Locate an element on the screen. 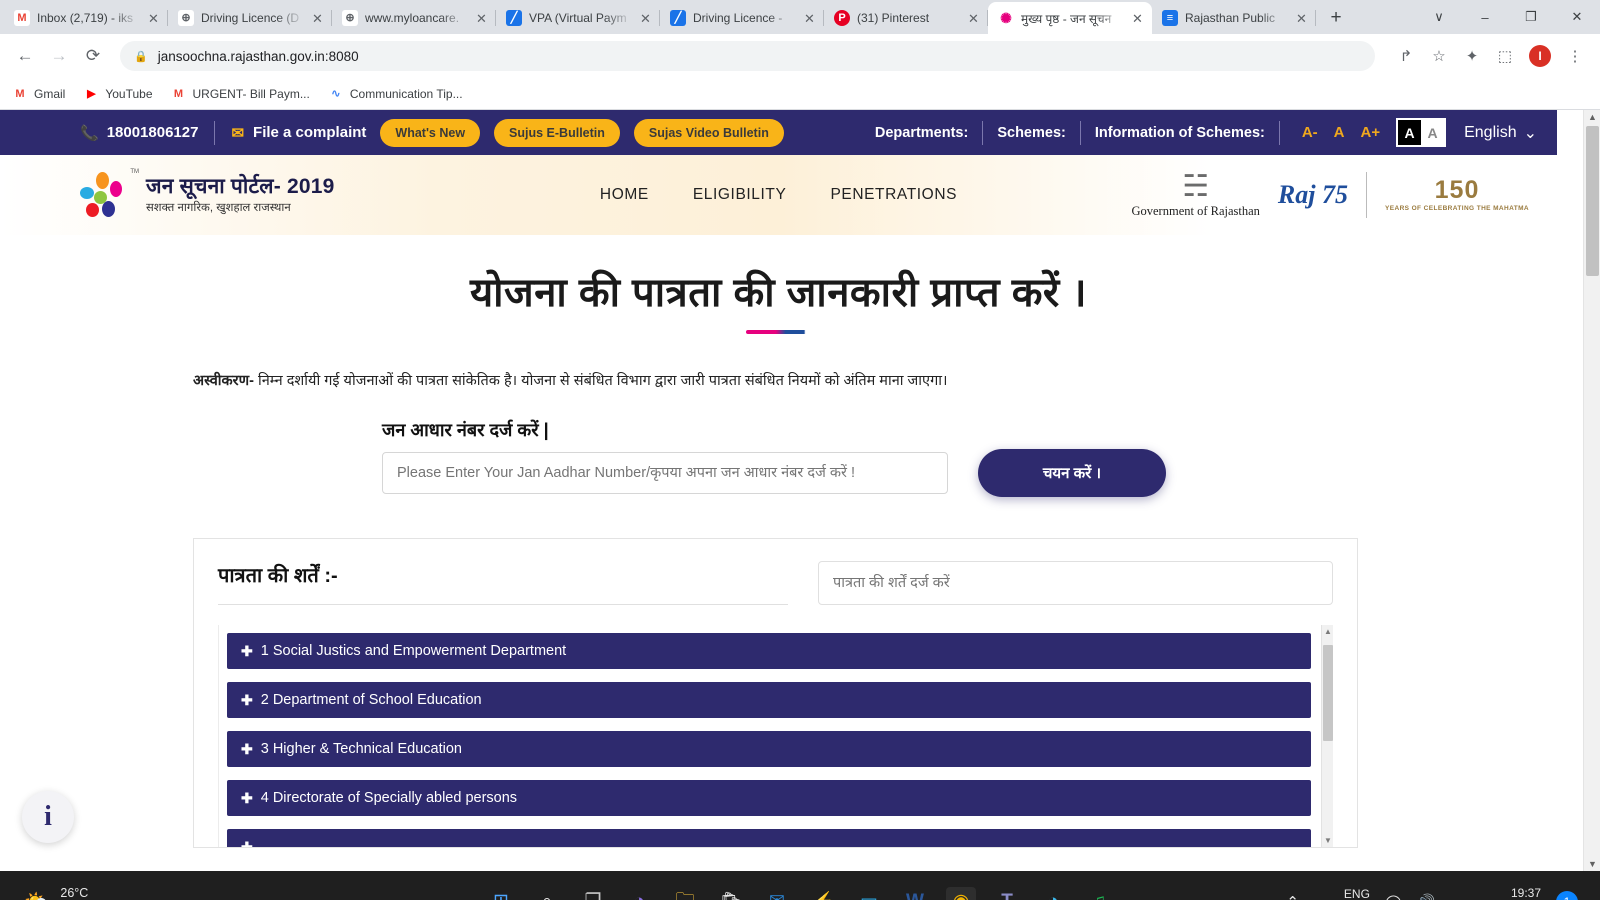  language-indicator: ENG IN is located at coordinates (1357, 893).